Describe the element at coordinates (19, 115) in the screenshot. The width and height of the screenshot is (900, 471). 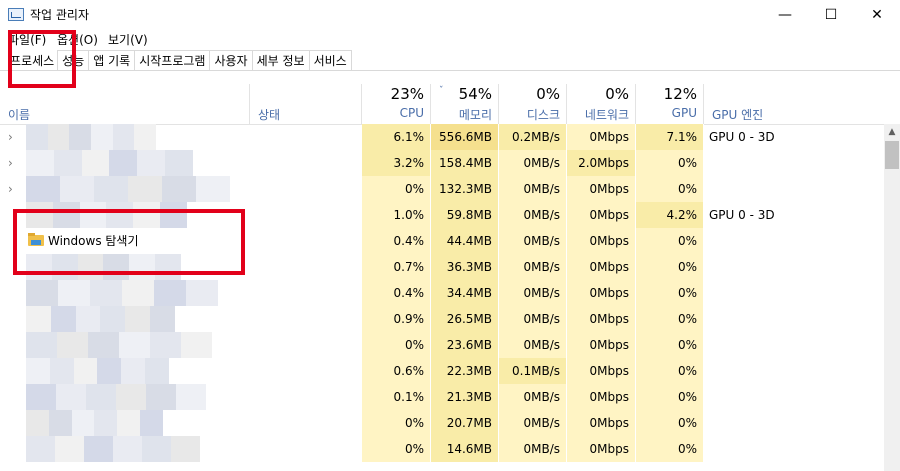
I see `column-name-label: 이름` at that location.